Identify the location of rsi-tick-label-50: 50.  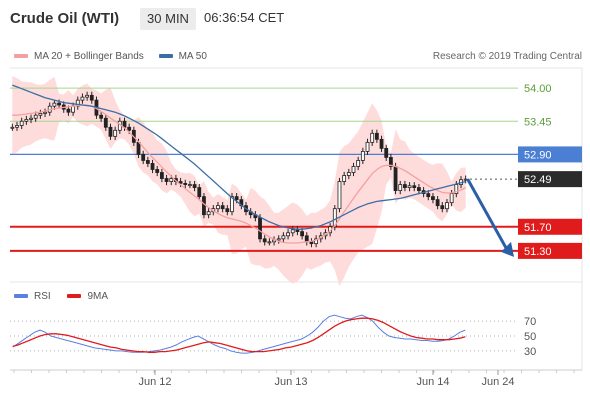
(530, 337).